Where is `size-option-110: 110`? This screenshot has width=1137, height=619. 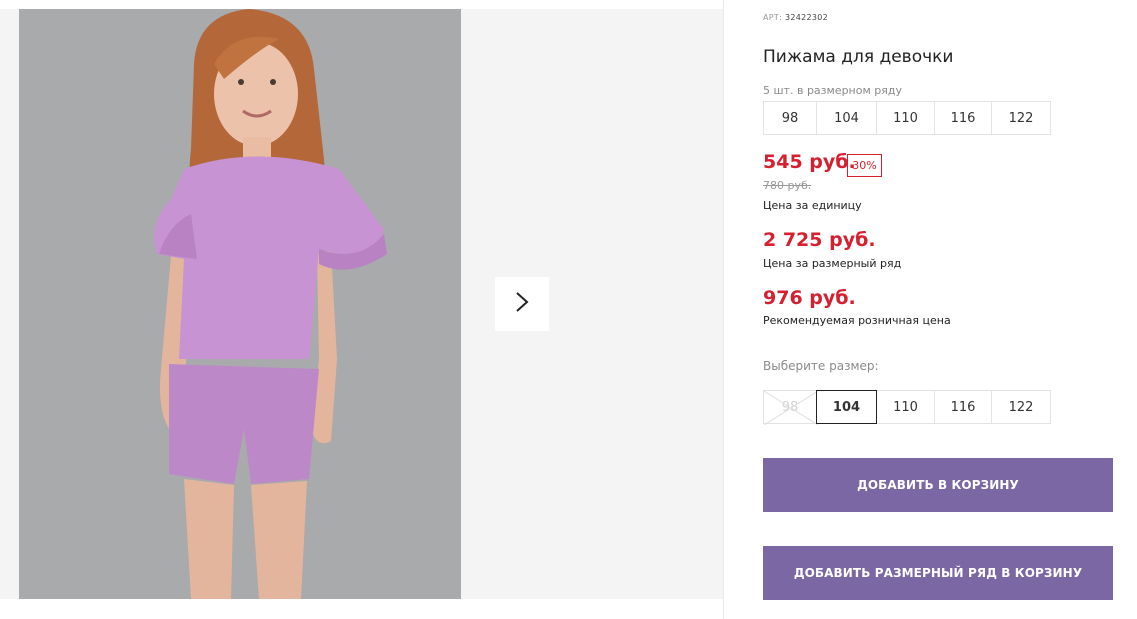 size-option-110: 110 is located at coordinates (905, 407).